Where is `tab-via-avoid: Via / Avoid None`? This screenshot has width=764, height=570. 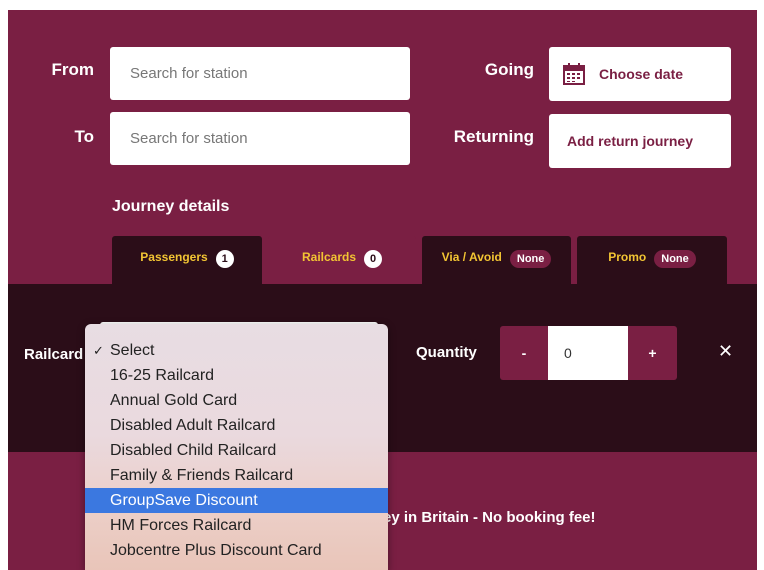
tab-via-avoid: Via / Avoid None is located at coordinates (496, 262).